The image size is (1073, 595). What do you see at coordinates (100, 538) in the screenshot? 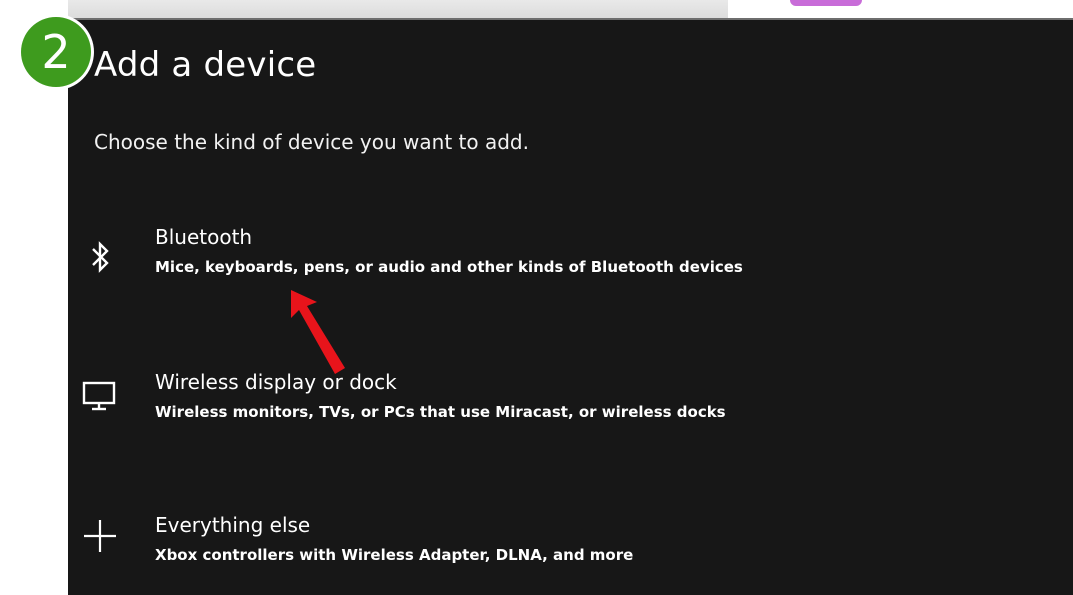
I see `plus-icon` at bounding box center [100, 538].